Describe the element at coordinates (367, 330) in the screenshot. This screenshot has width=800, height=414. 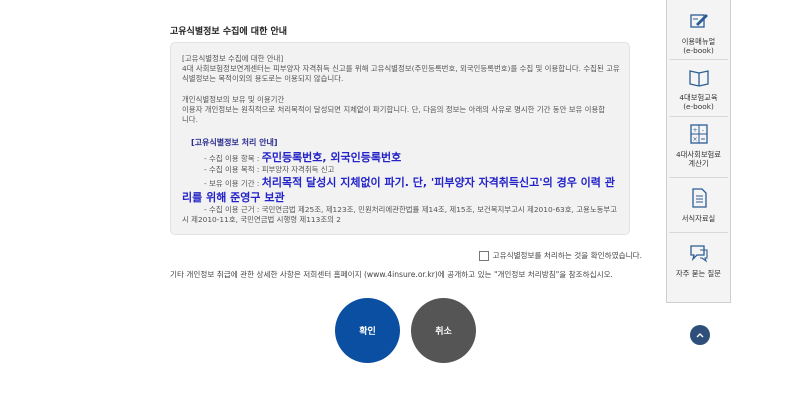
I see `ok-button: 확인` at that location.